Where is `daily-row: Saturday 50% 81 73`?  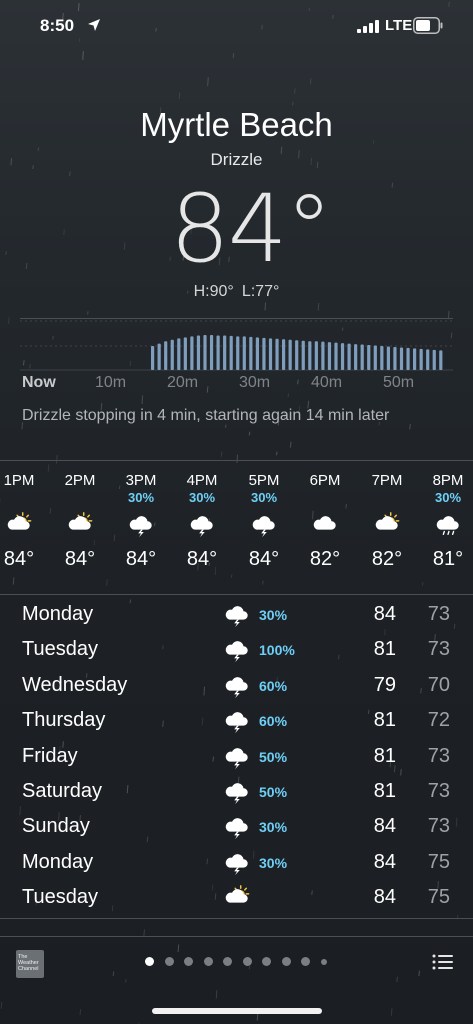 daily-row: Saturday 50% 81 73 is located at coordinates (236, 791).